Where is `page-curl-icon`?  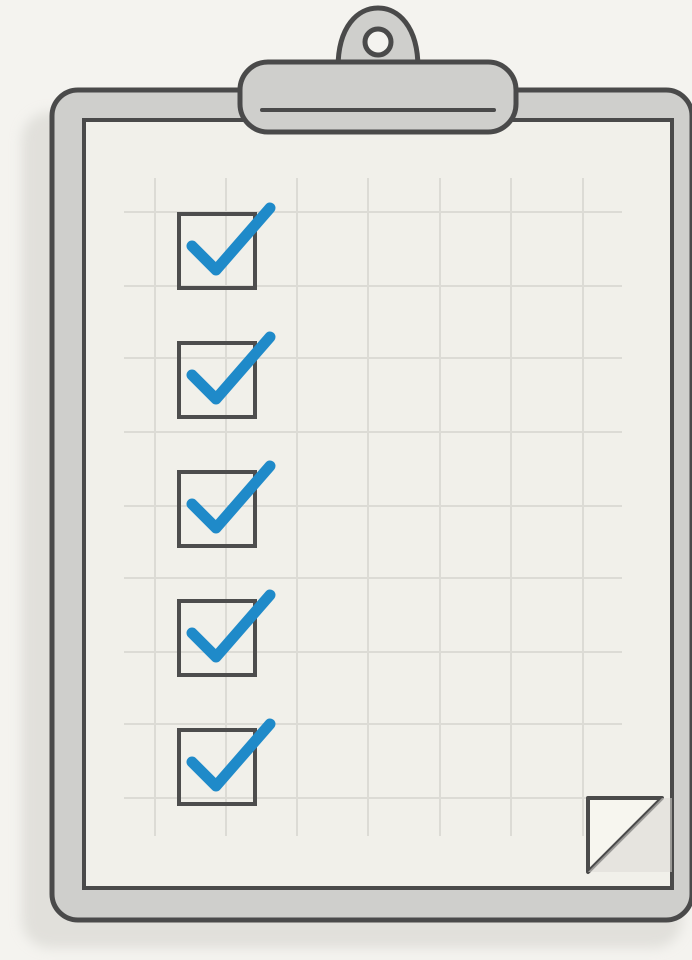 page-curl-icon is located at coordinates (629, 835).